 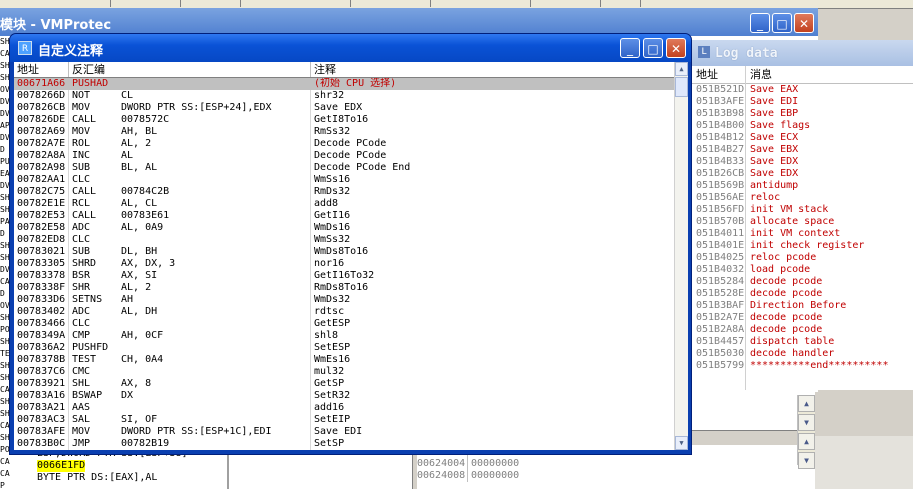 I want to click on row-mnemonic: PUSHAD, so click(x=90, y=83).